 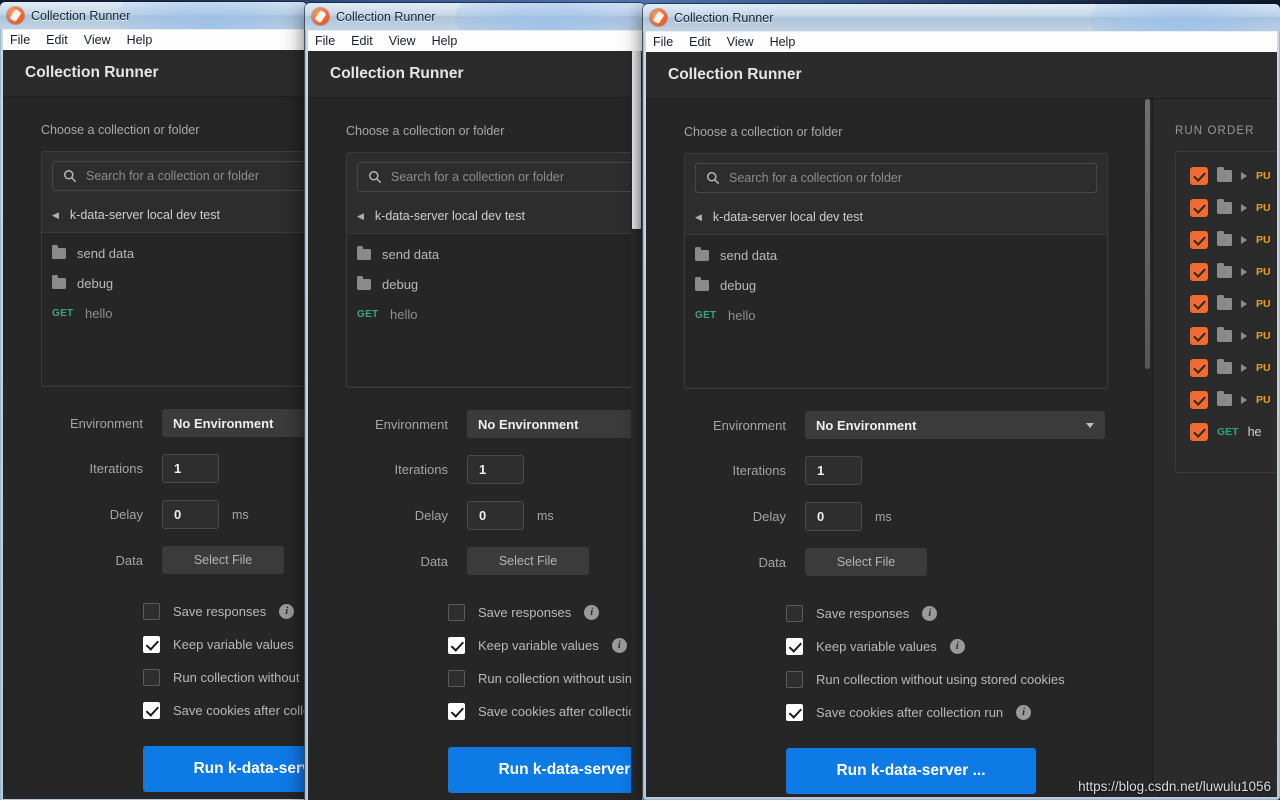 What do you see at coordinates (1147, 446) in the screenshot?
I see `pane-divider-scrollbar` at bounding box center [1147, 446].